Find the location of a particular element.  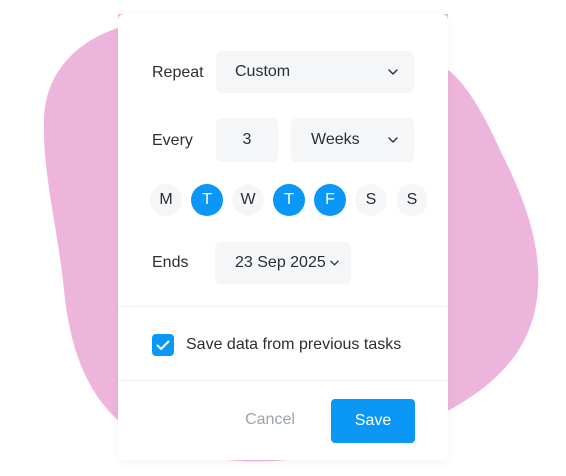

save-data-checkbox is located at coordinates (163, 345).